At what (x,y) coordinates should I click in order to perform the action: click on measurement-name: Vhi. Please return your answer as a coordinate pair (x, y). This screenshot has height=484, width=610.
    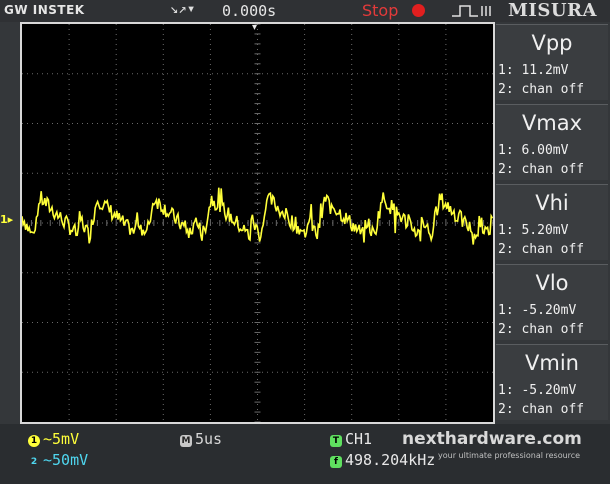
    Looking at the image, I should click on (552, 203).